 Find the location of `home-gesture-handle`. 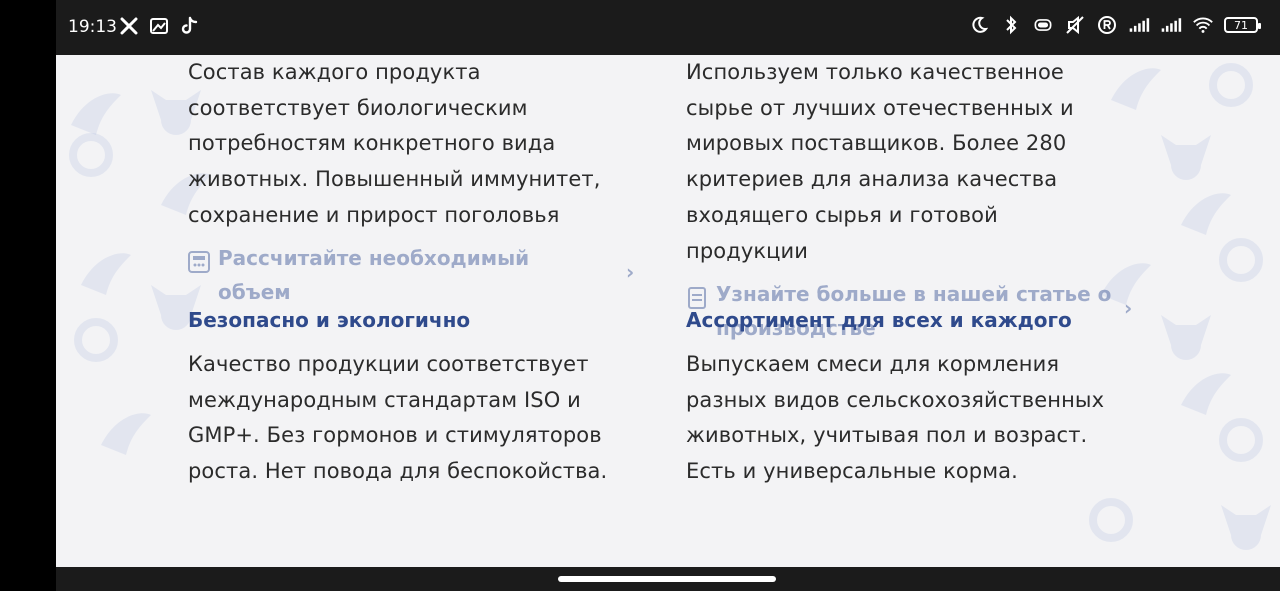

home-gesture-handle is located at coordinates (667, 579).